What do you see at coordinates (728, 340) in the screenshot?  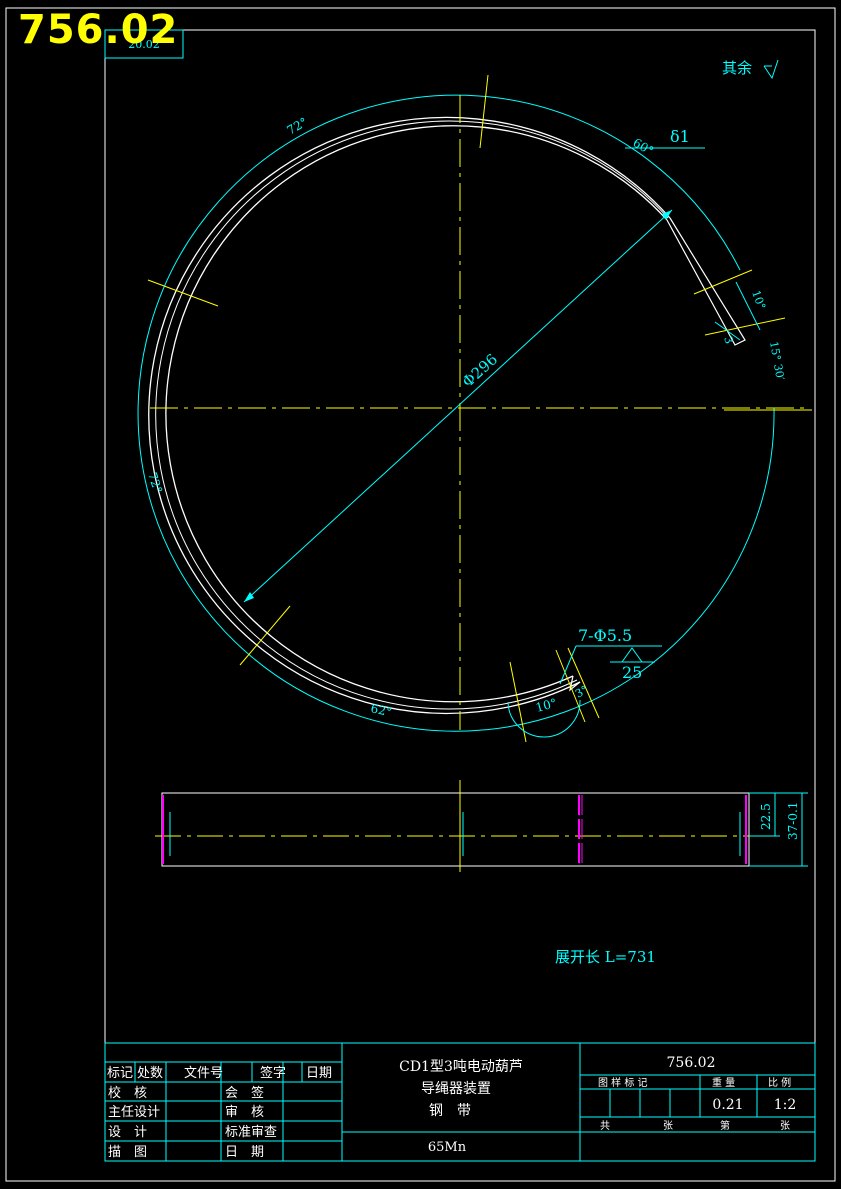 I see `dim-3-right: 3` at bounding box center [728, 340].